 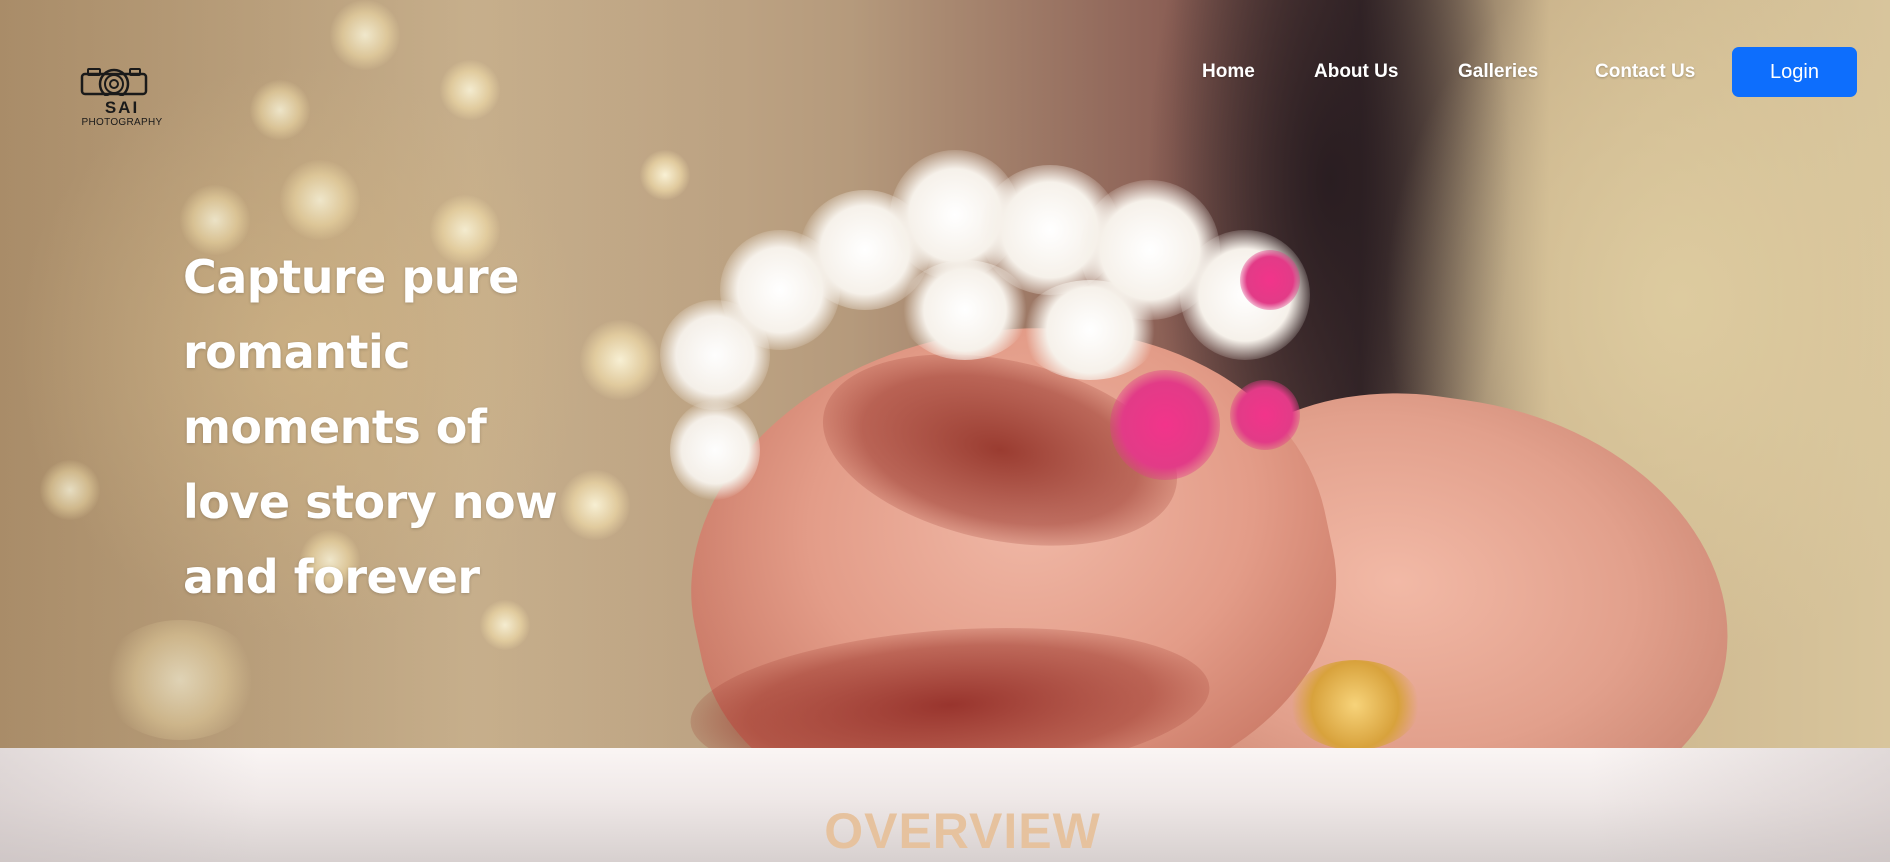 I want to click on brand-logo: SAI PHOTOGRAPHY, so click(x=122, y=99).